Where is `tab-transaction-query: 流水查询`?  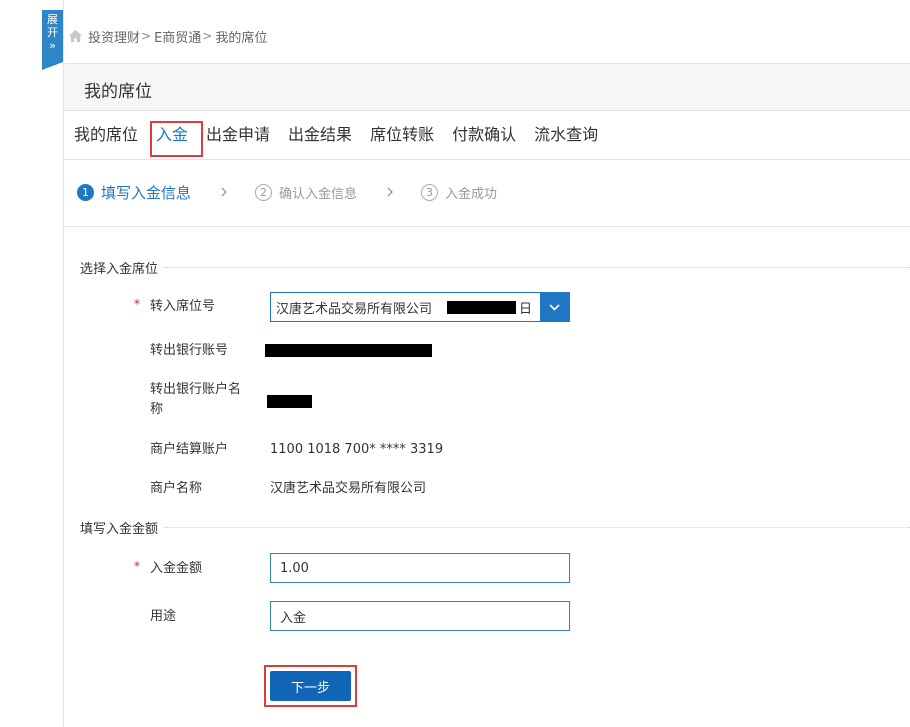 tab-transaction-query: 流水查询 is located at coordinates (566, 135).